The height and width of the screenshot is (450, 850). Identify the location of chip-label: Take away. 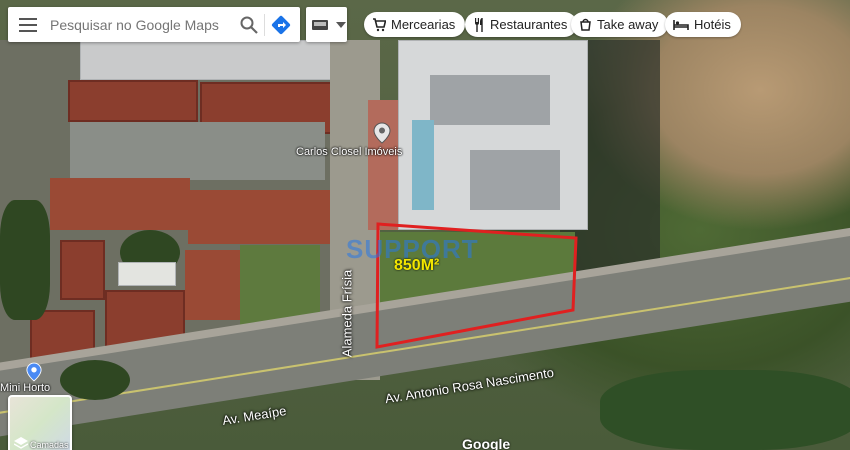
(628, 24).